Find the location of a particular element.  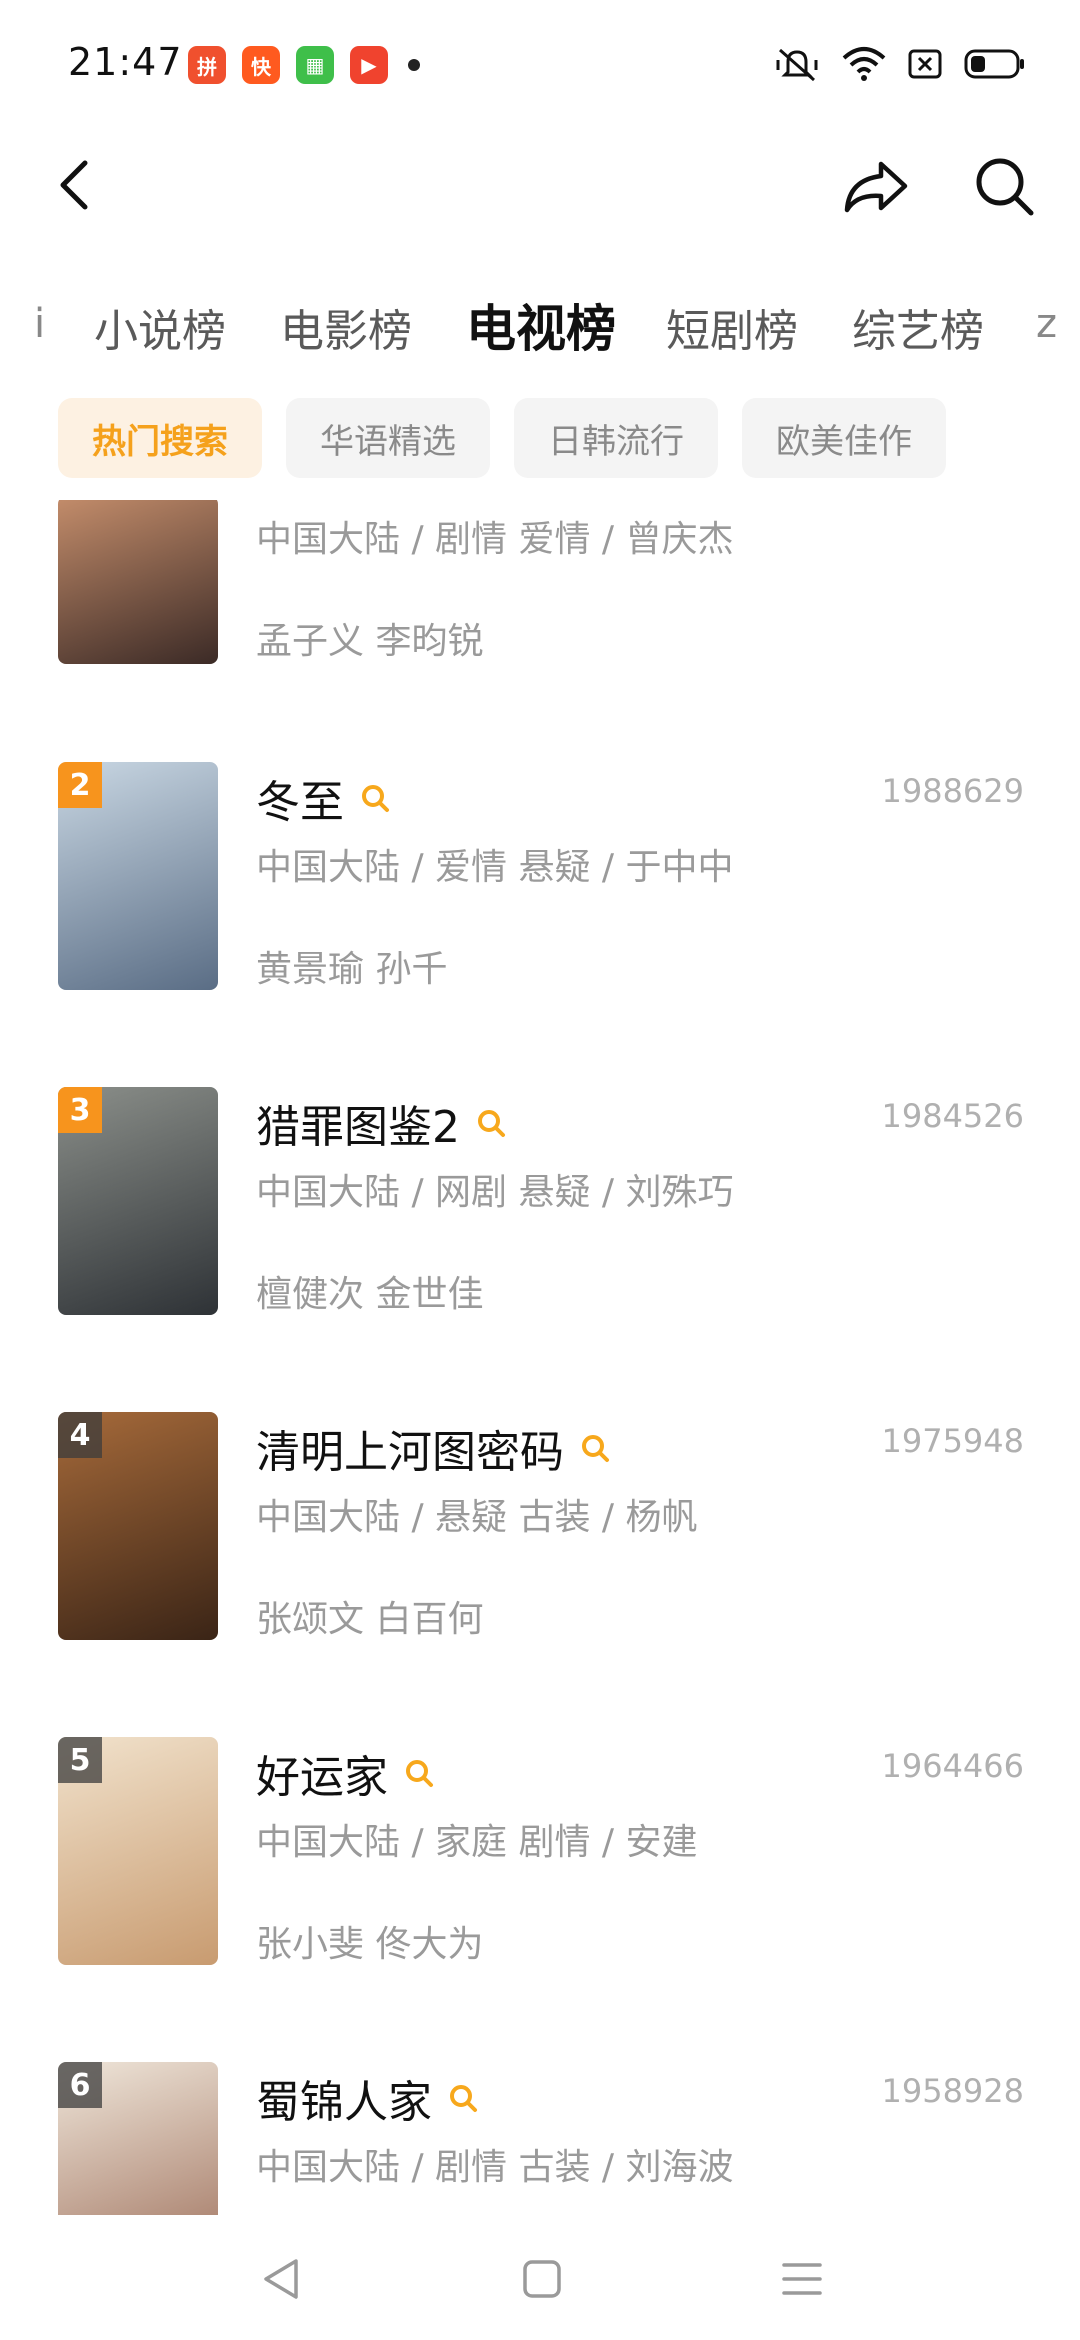

poster-image: 4 is located at coordinates (138, 1526).